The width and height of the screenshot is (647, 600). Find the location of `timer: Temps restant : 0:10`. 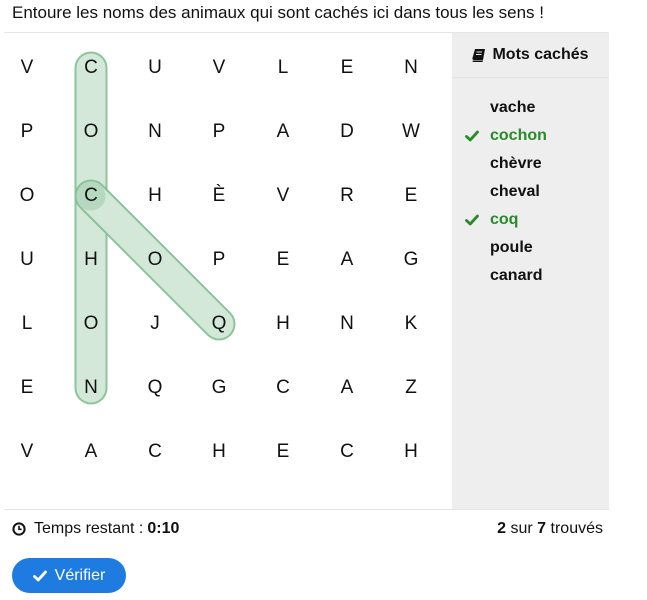

timer: Temps restant : 0:10 is located at coordinates (95, 529).